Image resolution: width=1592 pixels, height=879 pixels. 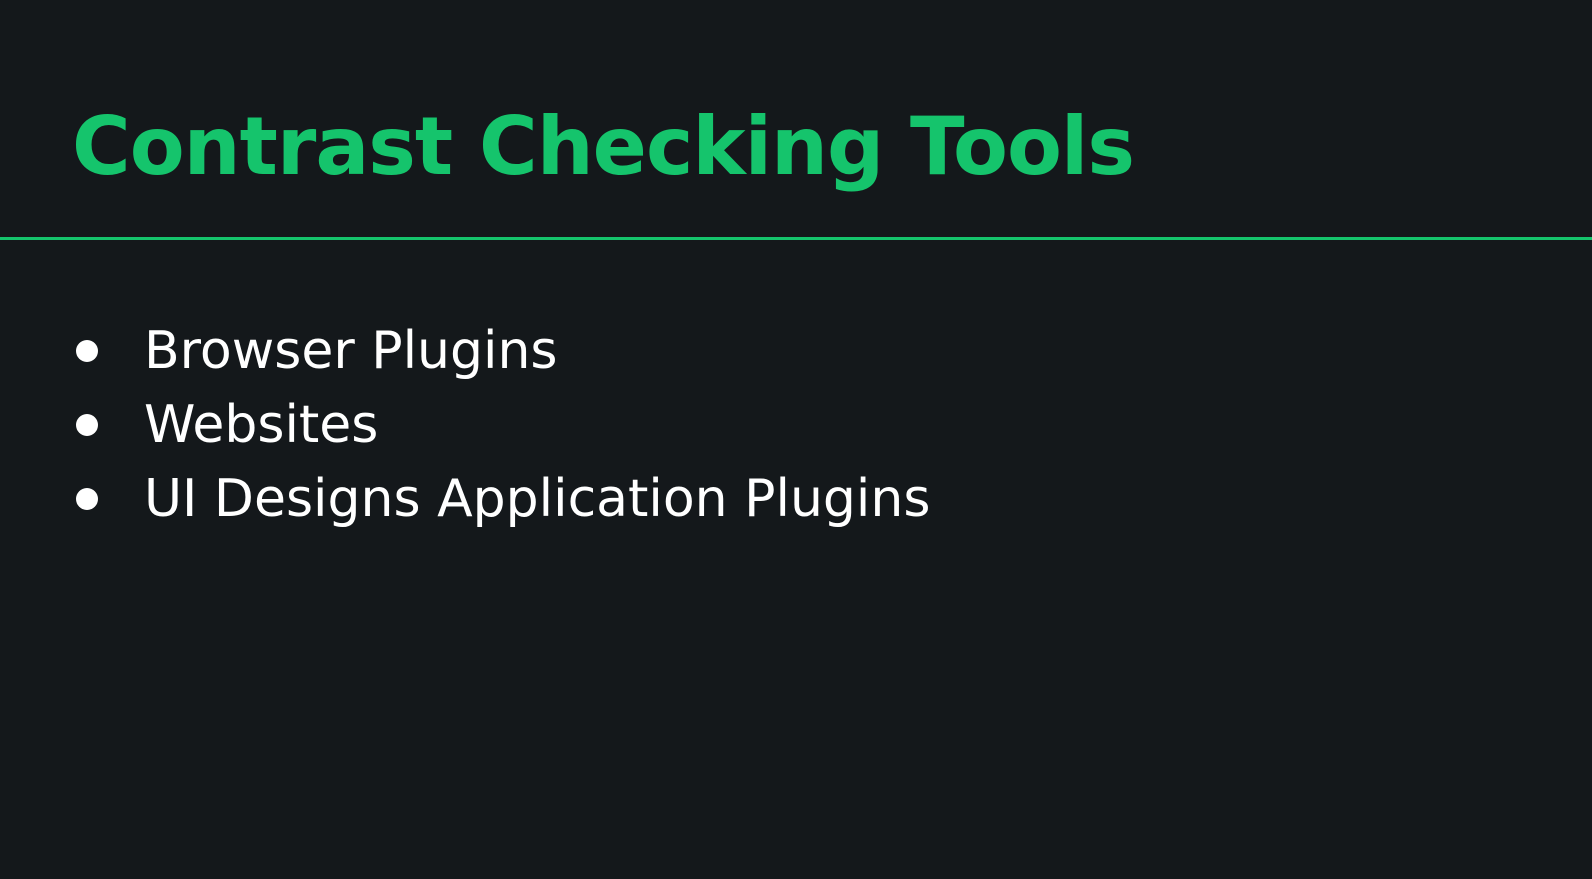 What do you see at coordinates (796, 238) in the screenshot?
I see `title-divider` at bounding box center [796, 238].